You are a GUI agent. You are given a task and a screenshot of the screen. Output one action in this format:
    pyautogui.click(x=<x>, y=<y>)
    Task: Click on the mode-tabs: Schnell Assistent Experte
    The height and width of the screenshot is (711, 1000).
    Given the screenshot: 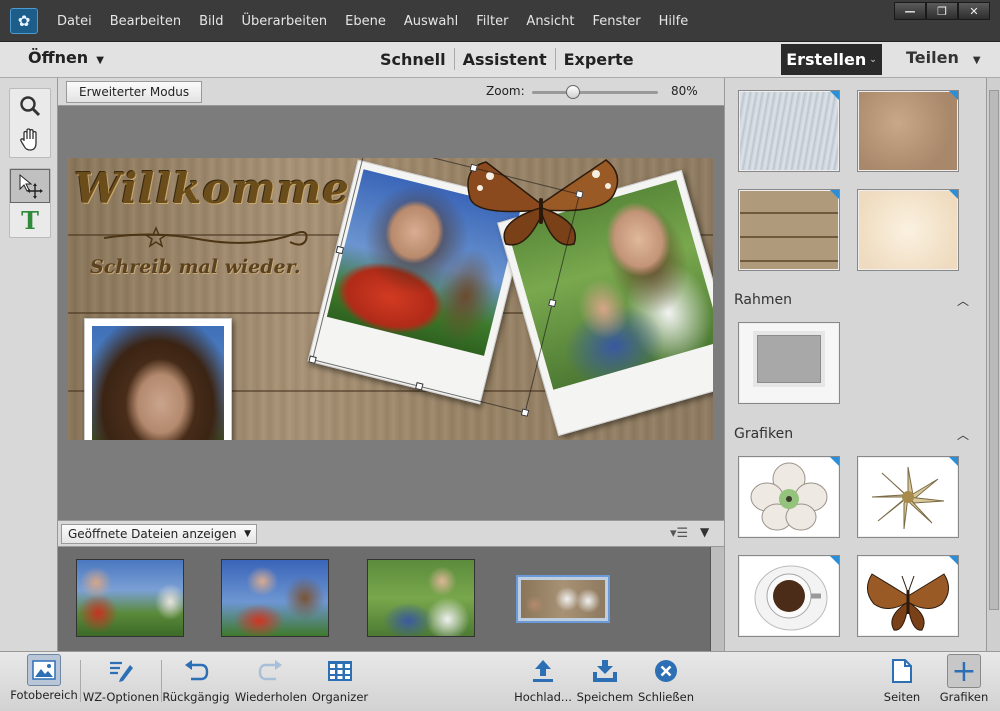 What is the action you would take?
    pyautogui.click(x=507, y=59)
    